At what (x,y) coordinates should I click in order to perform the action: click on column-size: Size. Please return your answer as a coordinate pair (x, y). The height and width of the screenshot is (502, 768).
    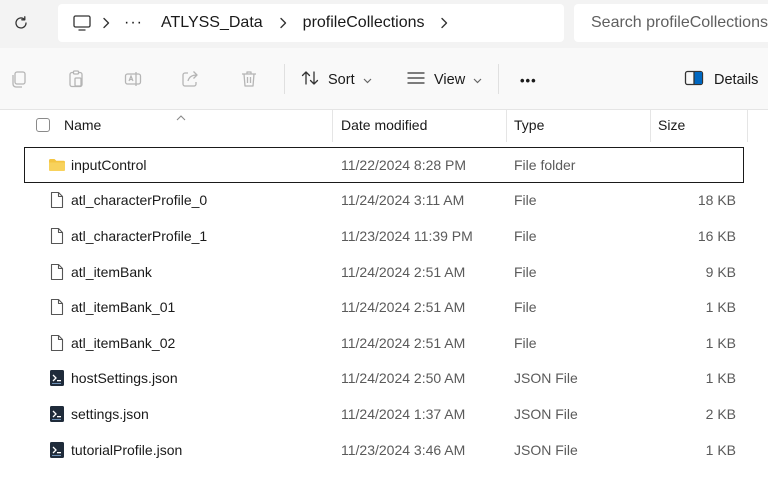
    Looking at the image, I should click on (671, 125).